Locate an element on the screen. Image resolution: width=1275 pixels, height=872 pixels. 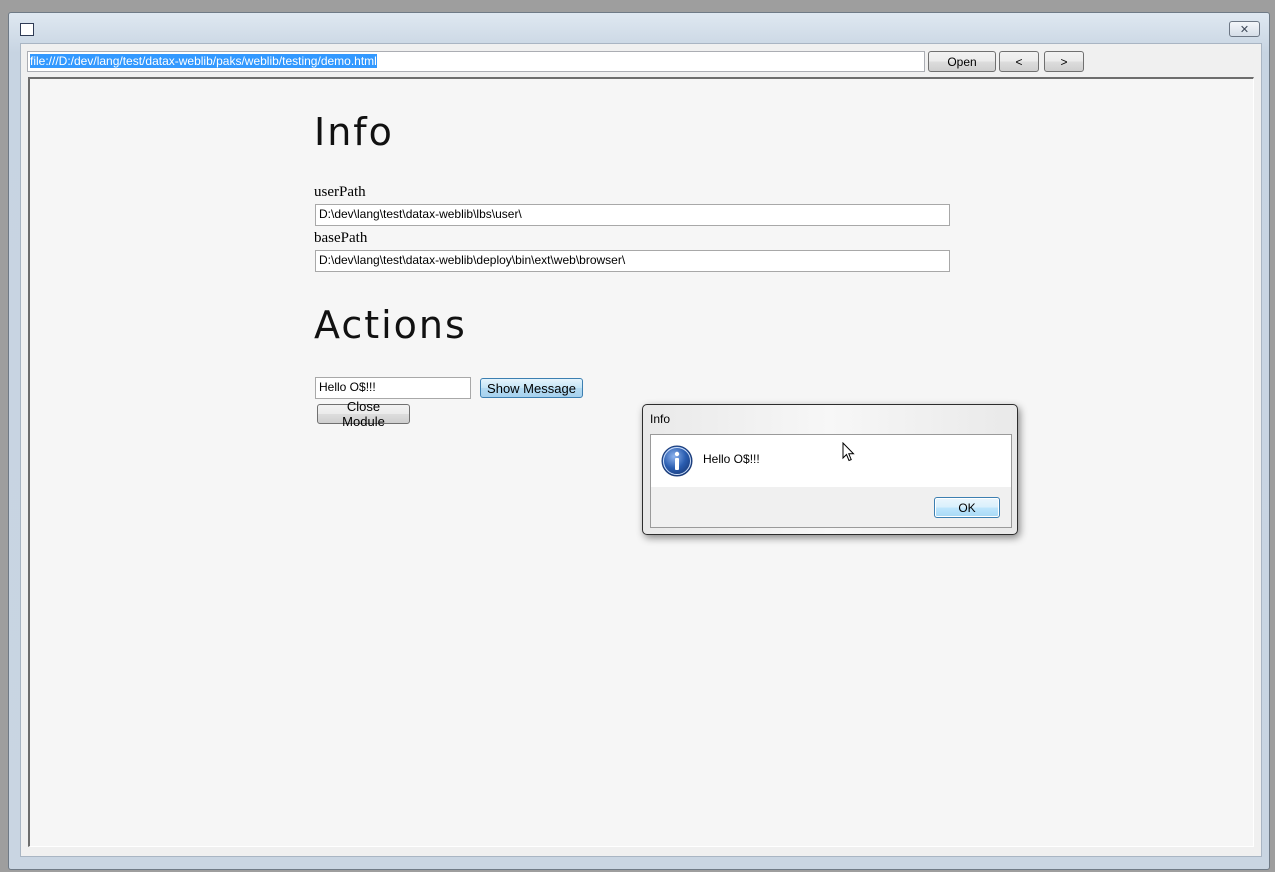
window-icon is located at coordinates (27, 29).